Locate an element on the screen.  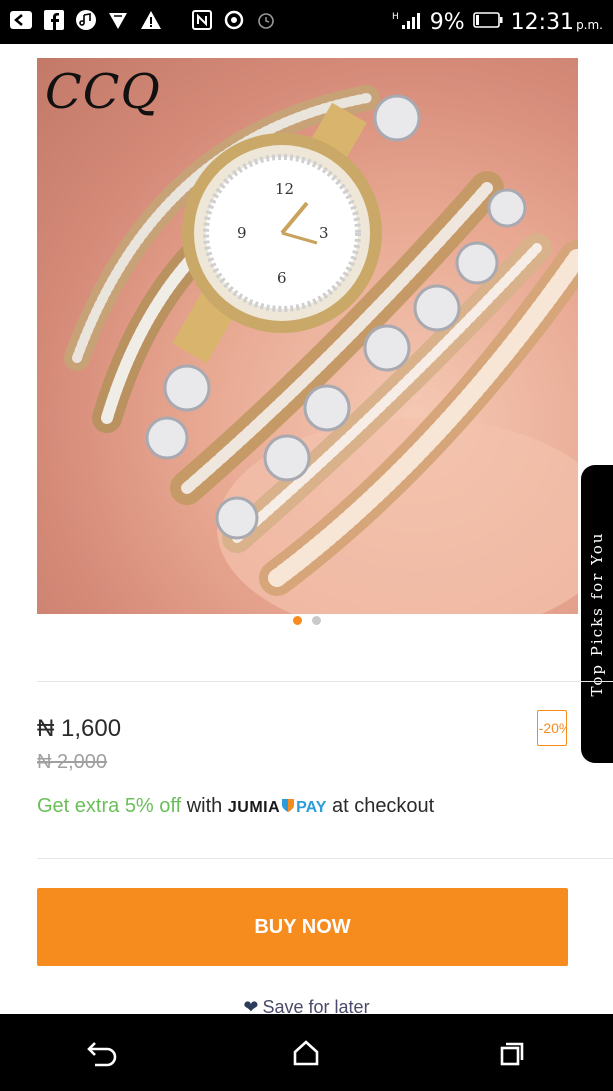
jumia-brand: JUMIA is located at coordinates (254, 807).